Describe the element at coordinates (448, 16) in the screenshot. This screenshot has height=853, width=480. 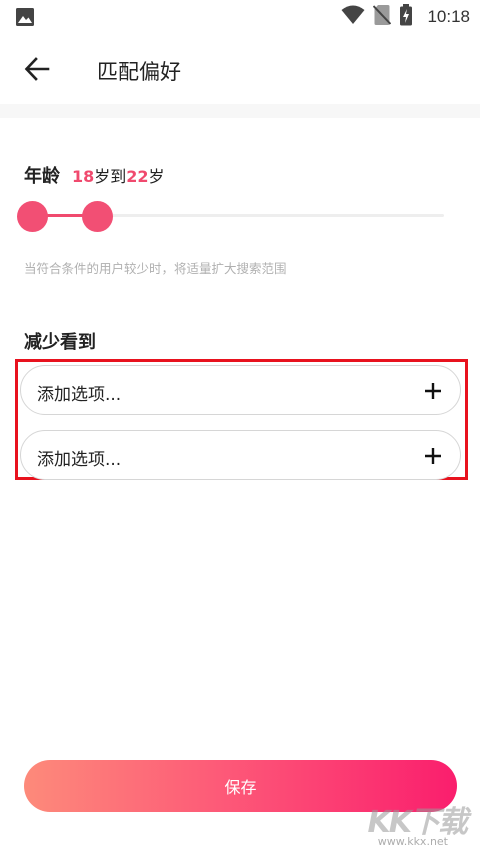
I see `status-time: 10:18` at that location.